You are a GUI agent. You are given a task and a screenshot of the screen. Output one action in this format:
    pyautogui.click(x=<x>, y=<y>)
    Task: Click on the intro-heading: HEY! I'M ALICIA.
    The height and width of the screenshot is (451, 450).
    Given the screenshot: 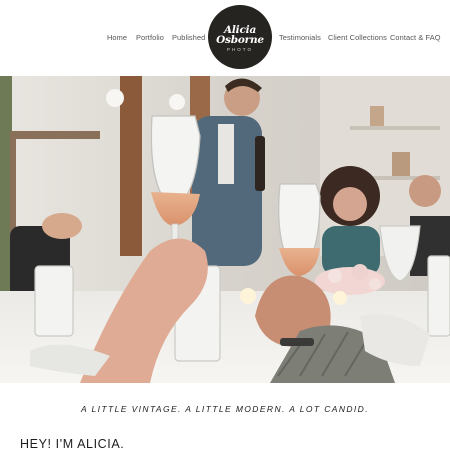 What is the action you would take?
    pyautogui.click(x=72, y=444)
    